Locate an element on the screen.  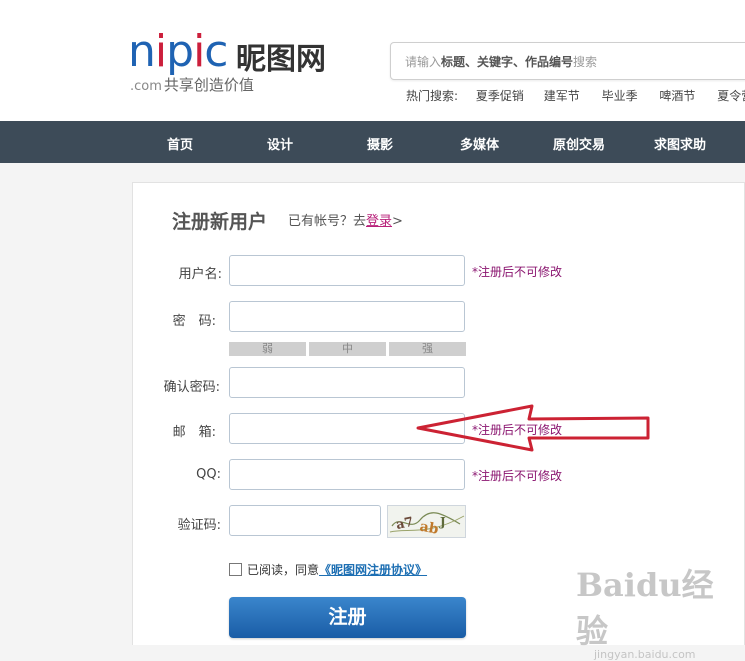
strength-strong: 强 is located at coordinates (427, 349).